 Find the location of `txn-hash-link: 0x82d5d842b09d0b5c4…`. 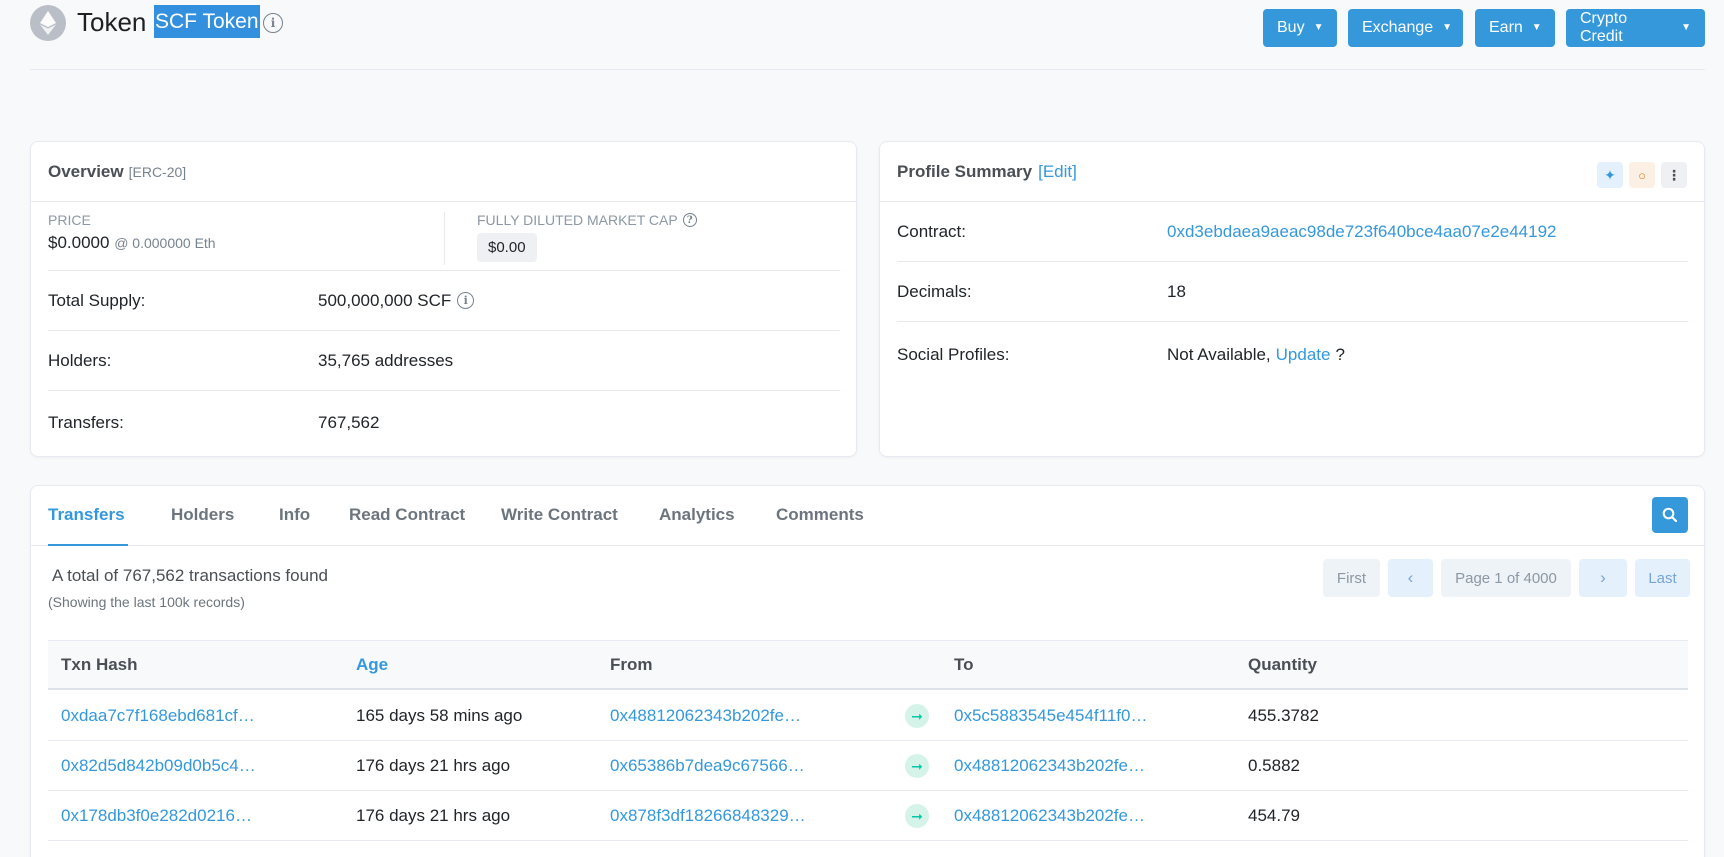

txn-hash-link: 0x82d5d842b09d0b5c4… is located at coordinates (158, 766).